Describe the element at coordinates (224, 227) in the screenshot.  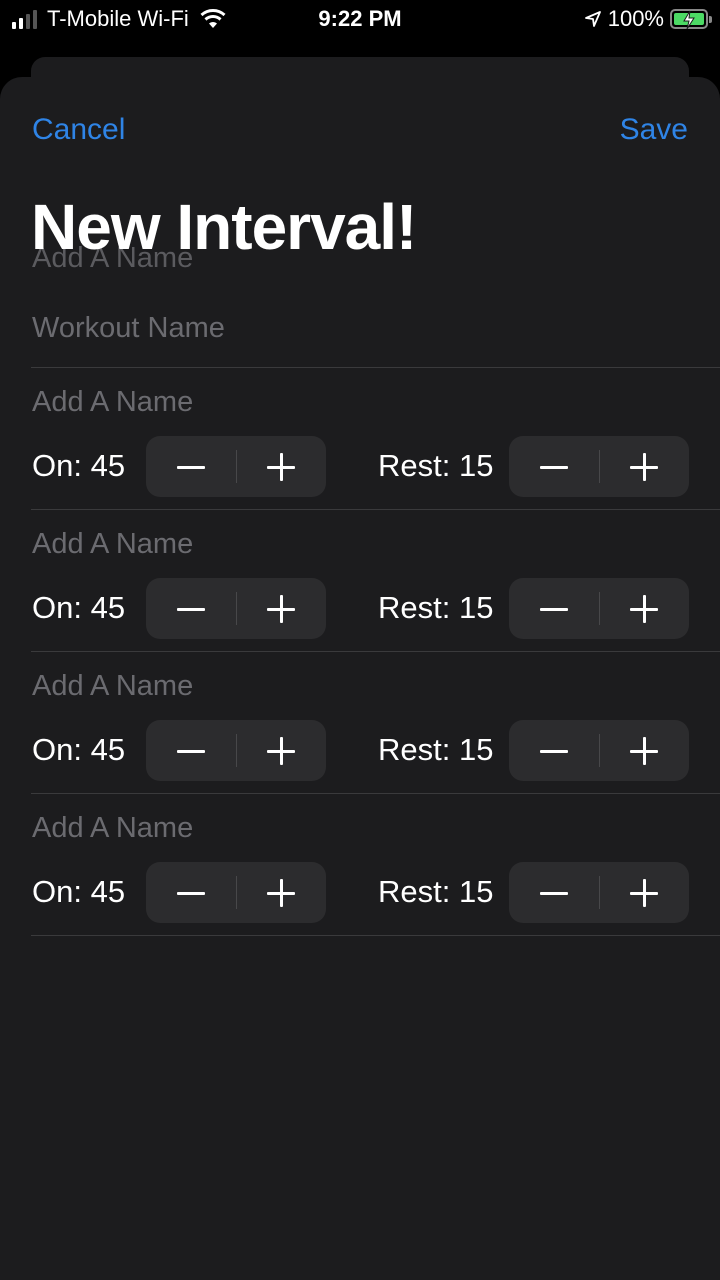
I see `page-title: New Interval!` at that location.